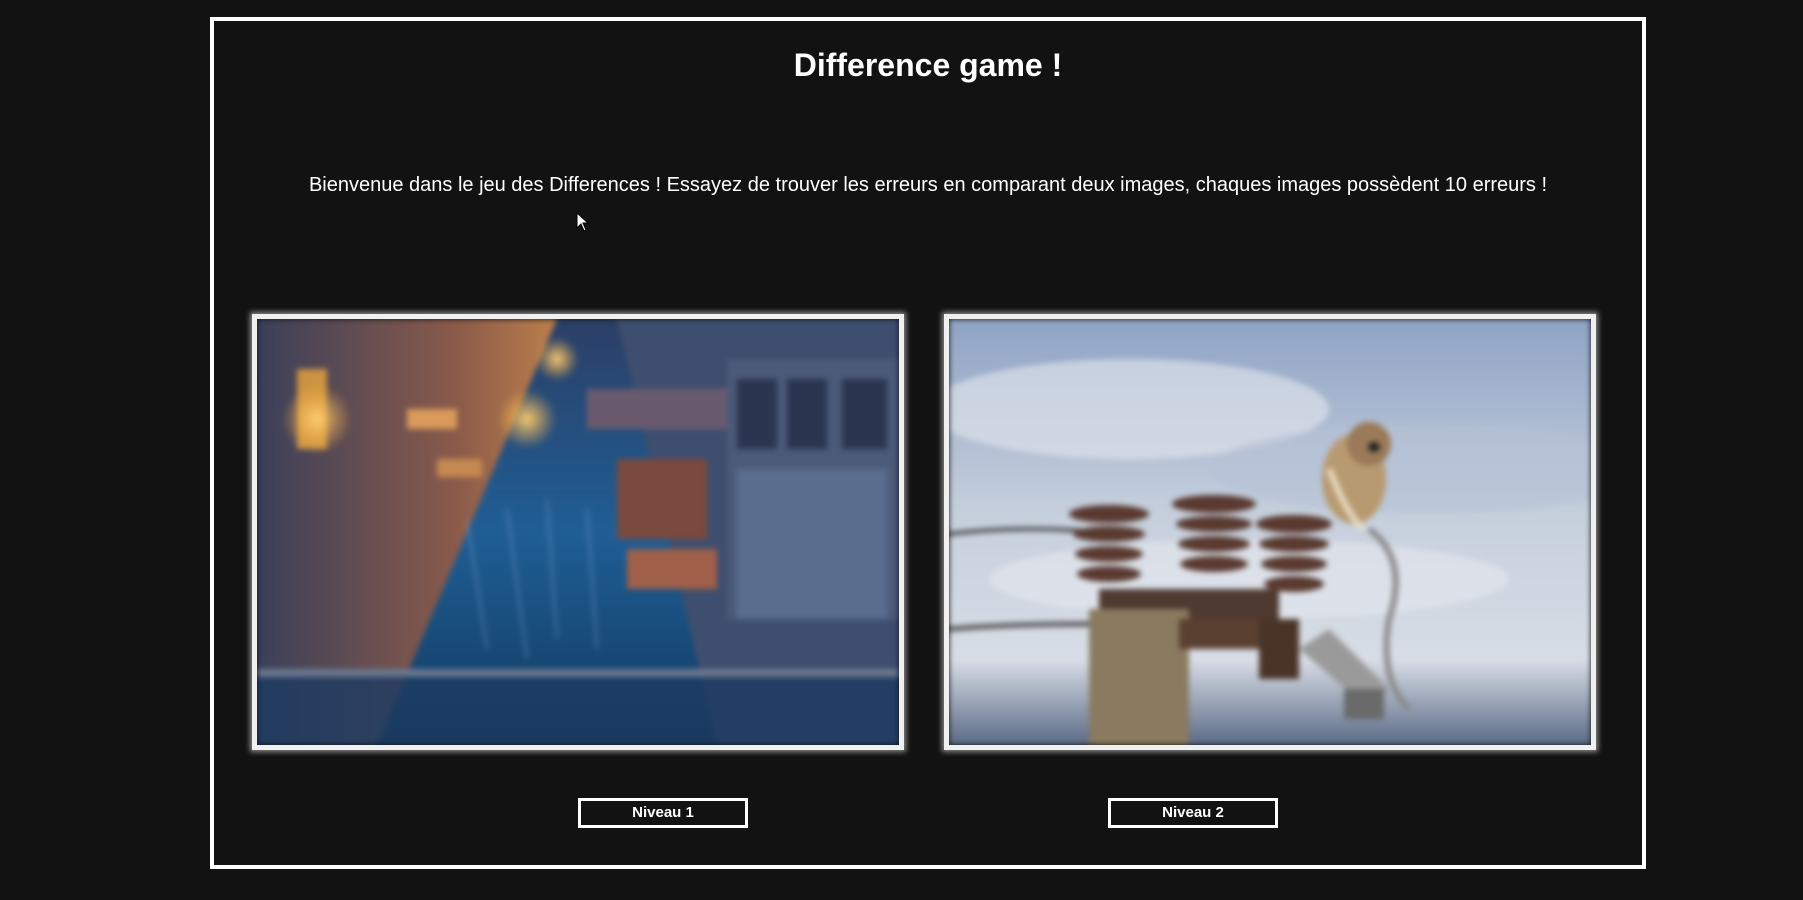 This screenshot has height=900, width=1803. I want to click on mouse-pointer-icon, so click(583, 222).